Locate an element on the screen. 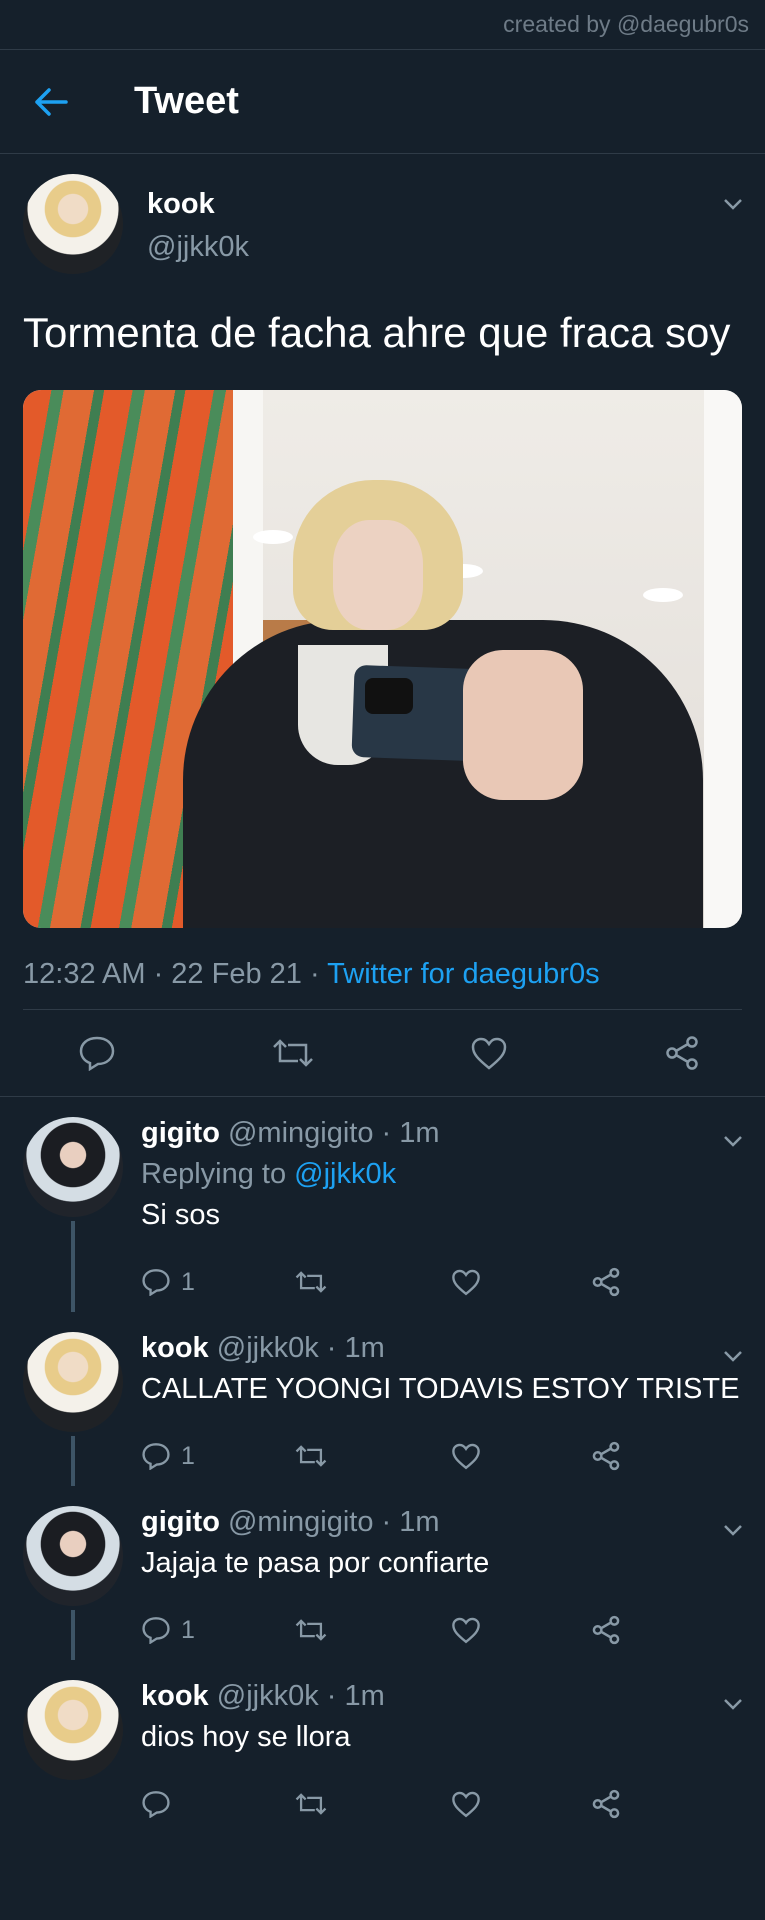 The width and height of the screenshot is (765, 1920). replying-to-link: @jjkk0k is located at coordinates (345, 1174).